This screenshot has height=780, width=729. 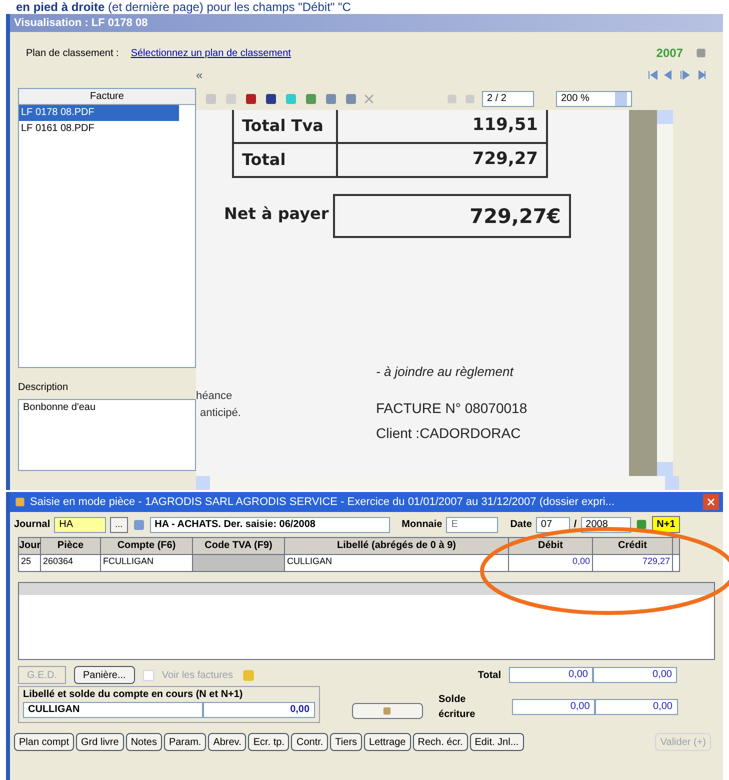 I want to click on document-label: Total, so click(x=286, y=160).